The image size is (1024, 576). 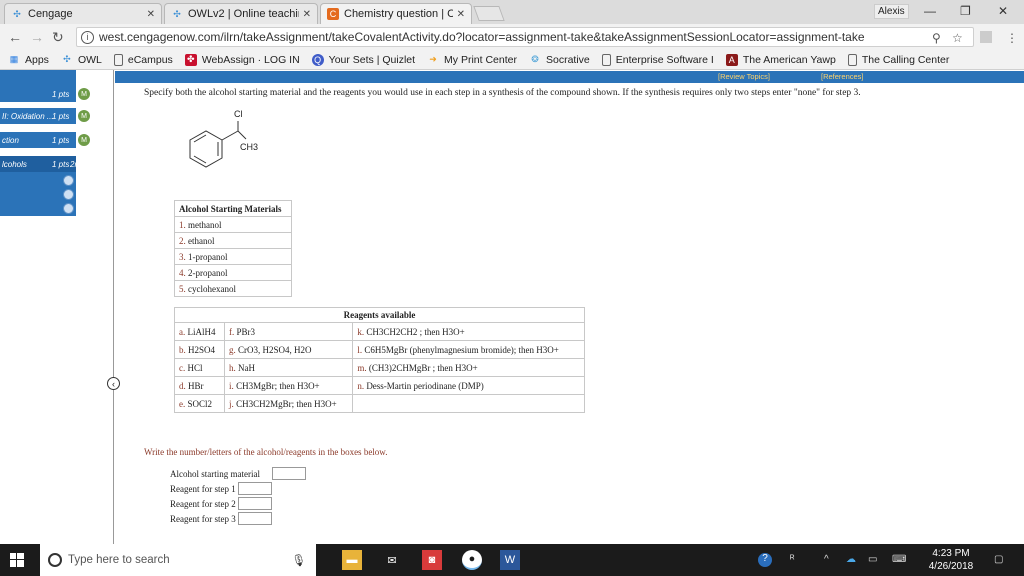 What do you see at coordinates (965, 11) in the screenshot?
I see `restore-icon: ❐` at bounding box center [965, 11].